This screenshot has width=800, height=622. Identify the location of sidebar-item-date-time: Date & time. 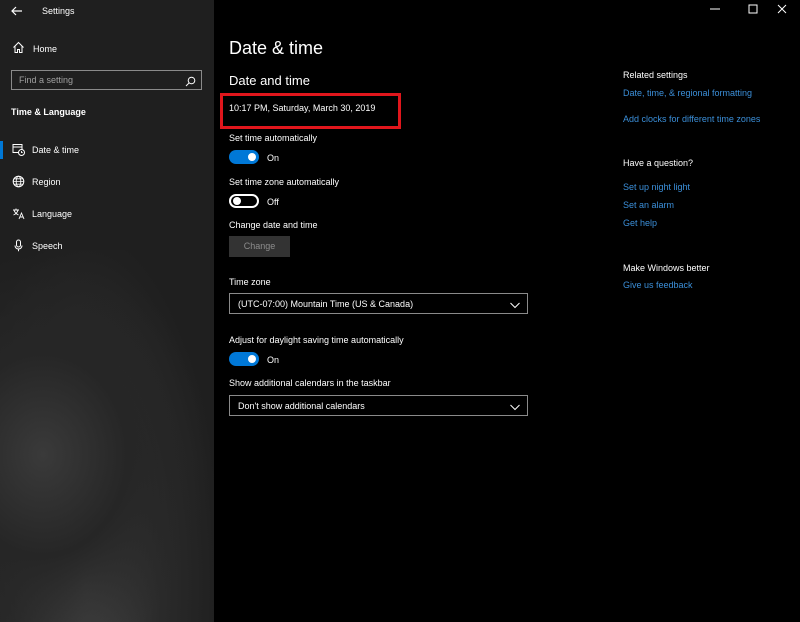
(107, 150).